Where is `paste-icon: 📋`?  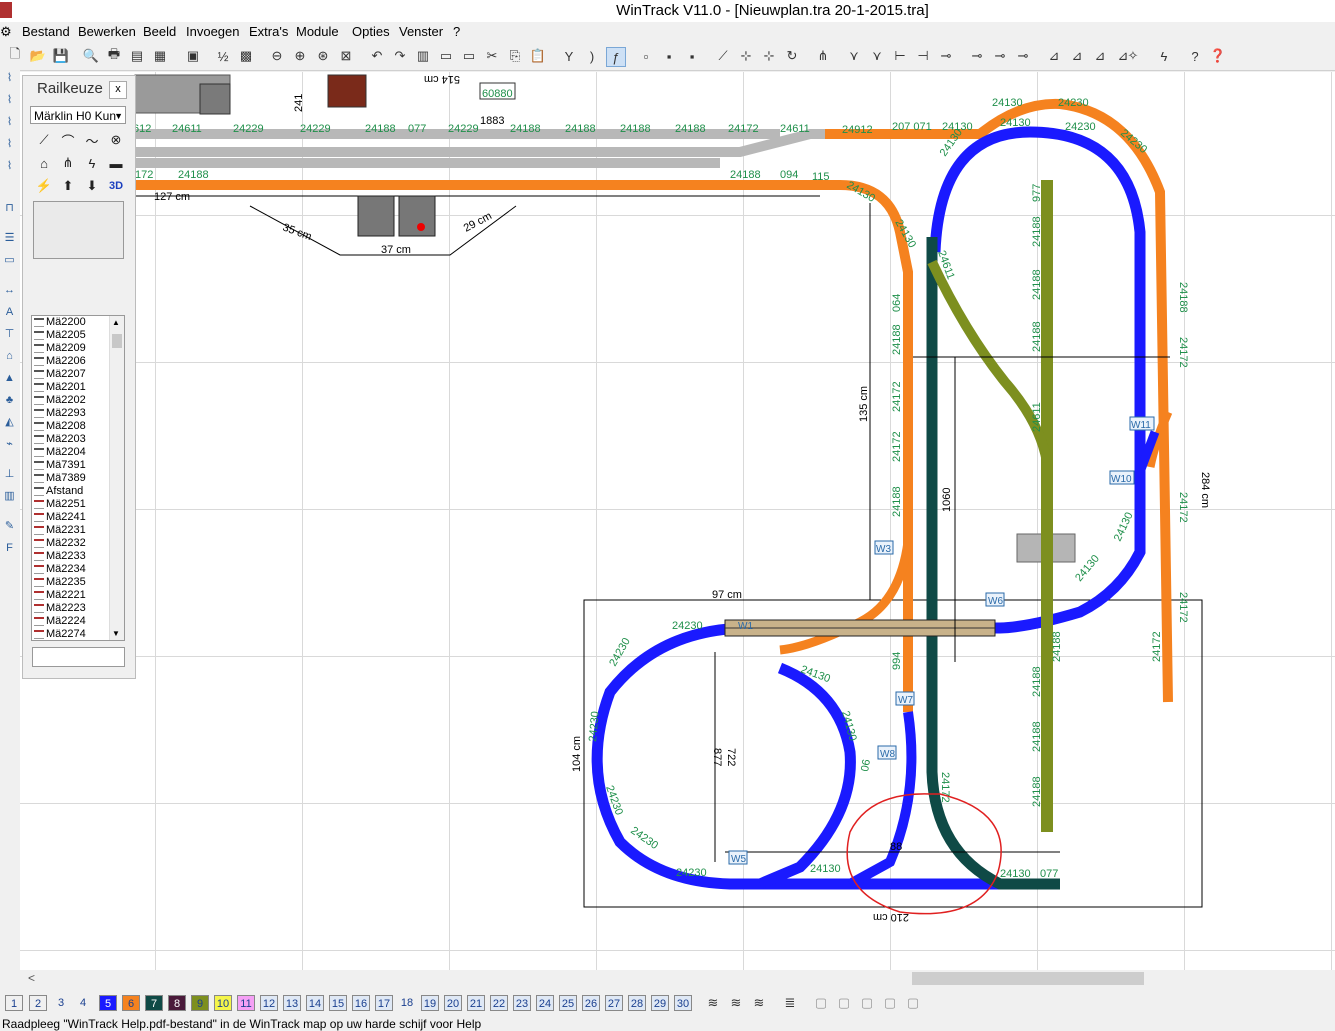 paste-icon: 📋 is located at coordinates (538, 56).